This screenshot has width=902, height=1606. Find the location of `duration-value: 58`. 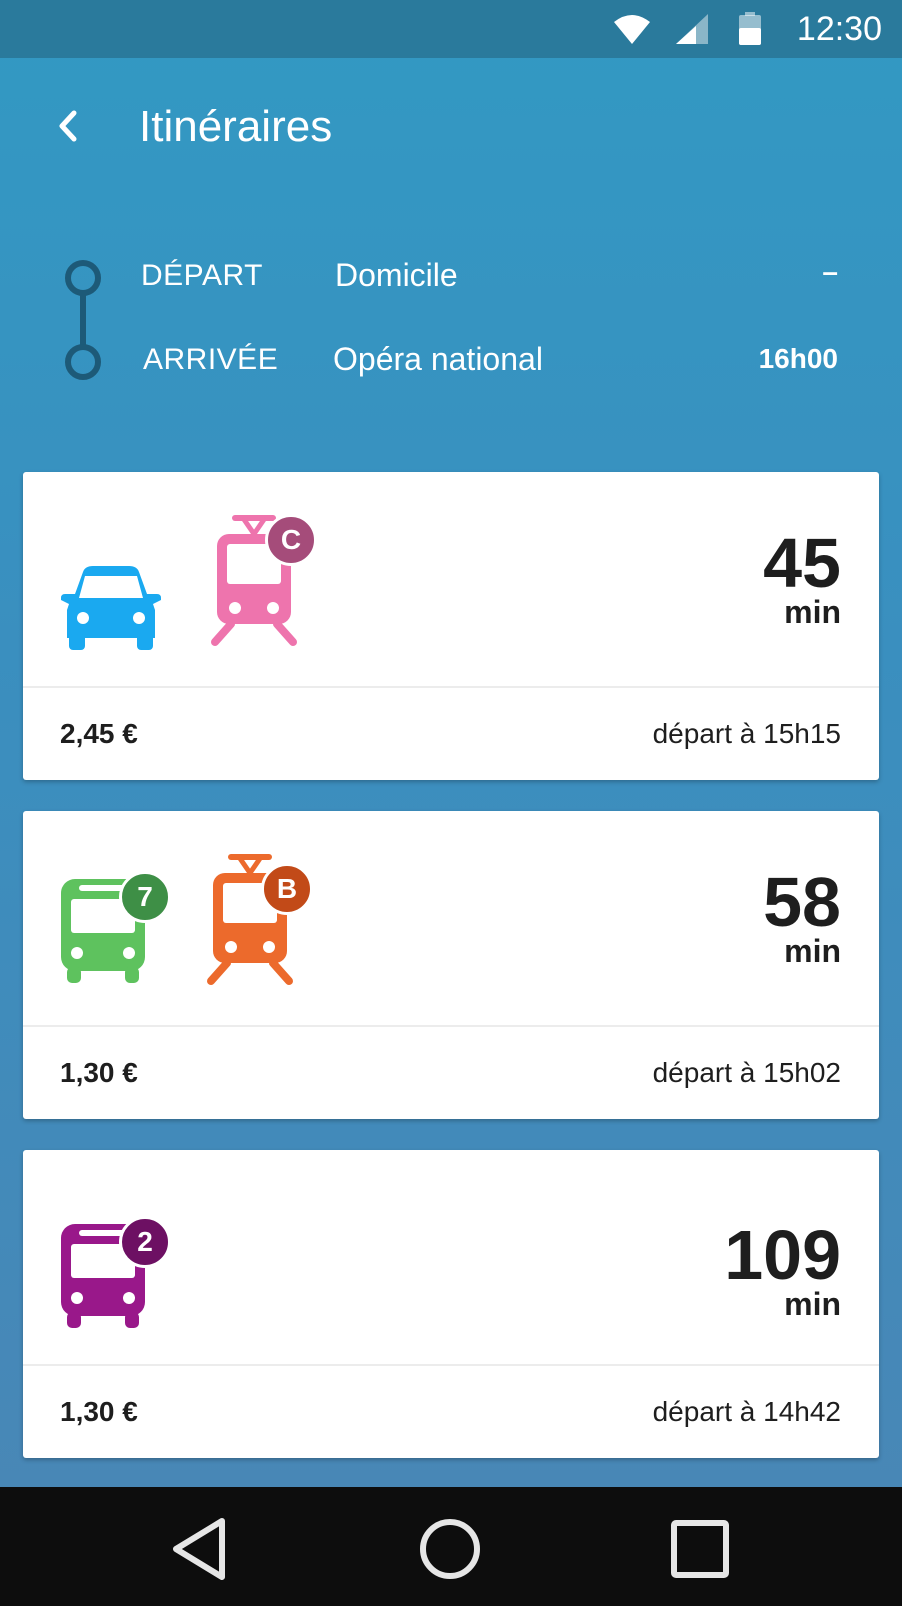

duration-value: 58 is located at coordinates (802, 902).